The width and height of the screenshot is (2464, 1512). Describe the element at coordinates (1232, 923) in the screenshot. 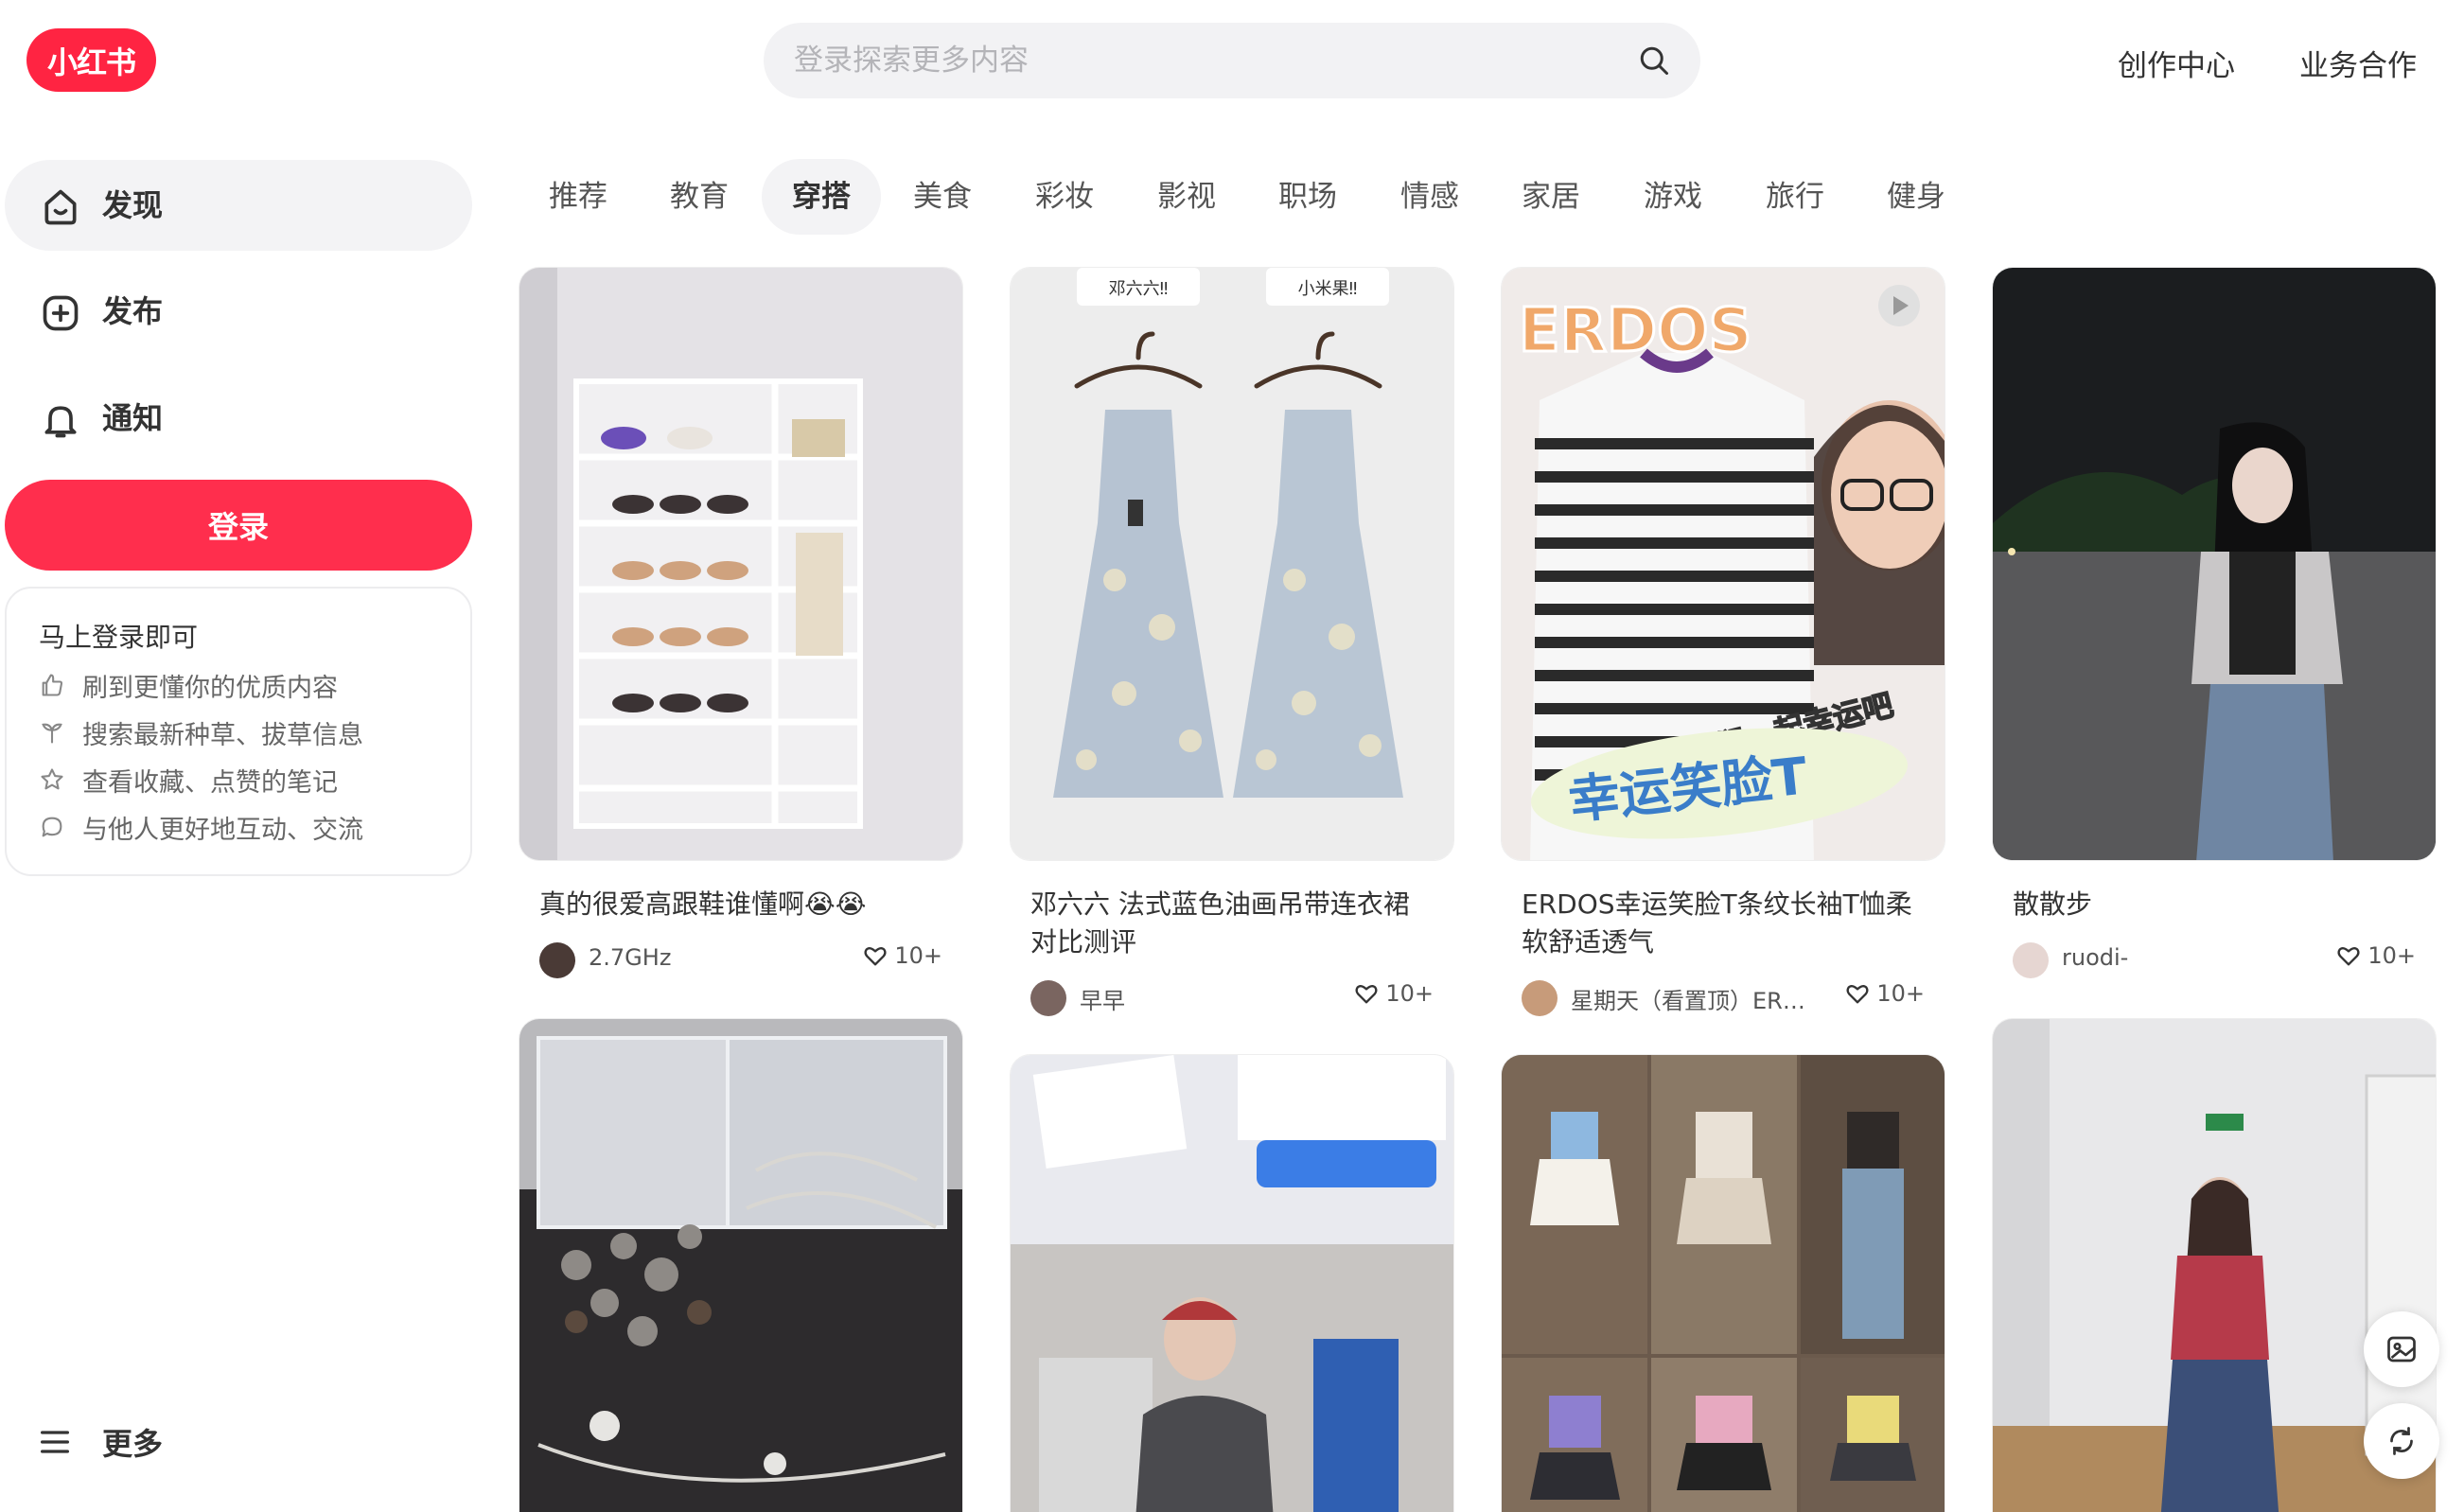

I see `note-title: 邓六六 法式蓝色油画吊带连衣裙对比测评` at that location.